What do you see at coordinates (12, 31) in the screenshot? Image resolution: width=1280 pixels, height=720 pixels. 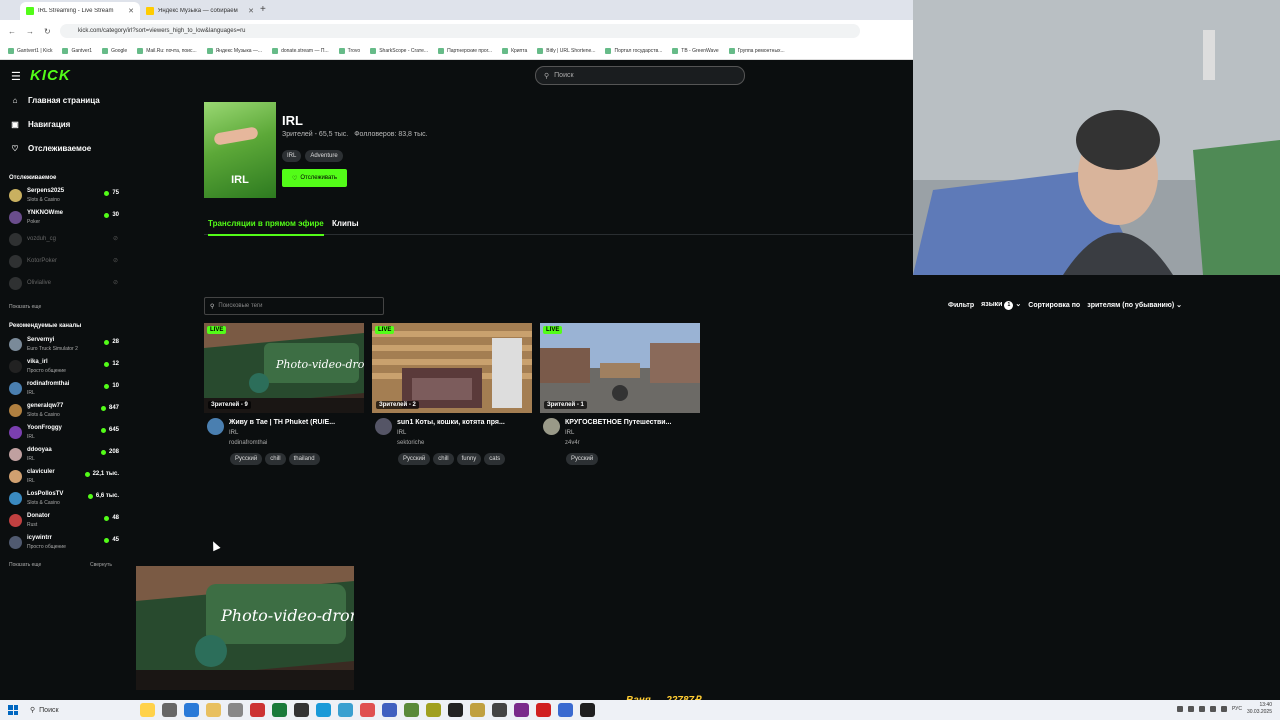 I see `back-icon: ←` at bounding box center [12, 31].